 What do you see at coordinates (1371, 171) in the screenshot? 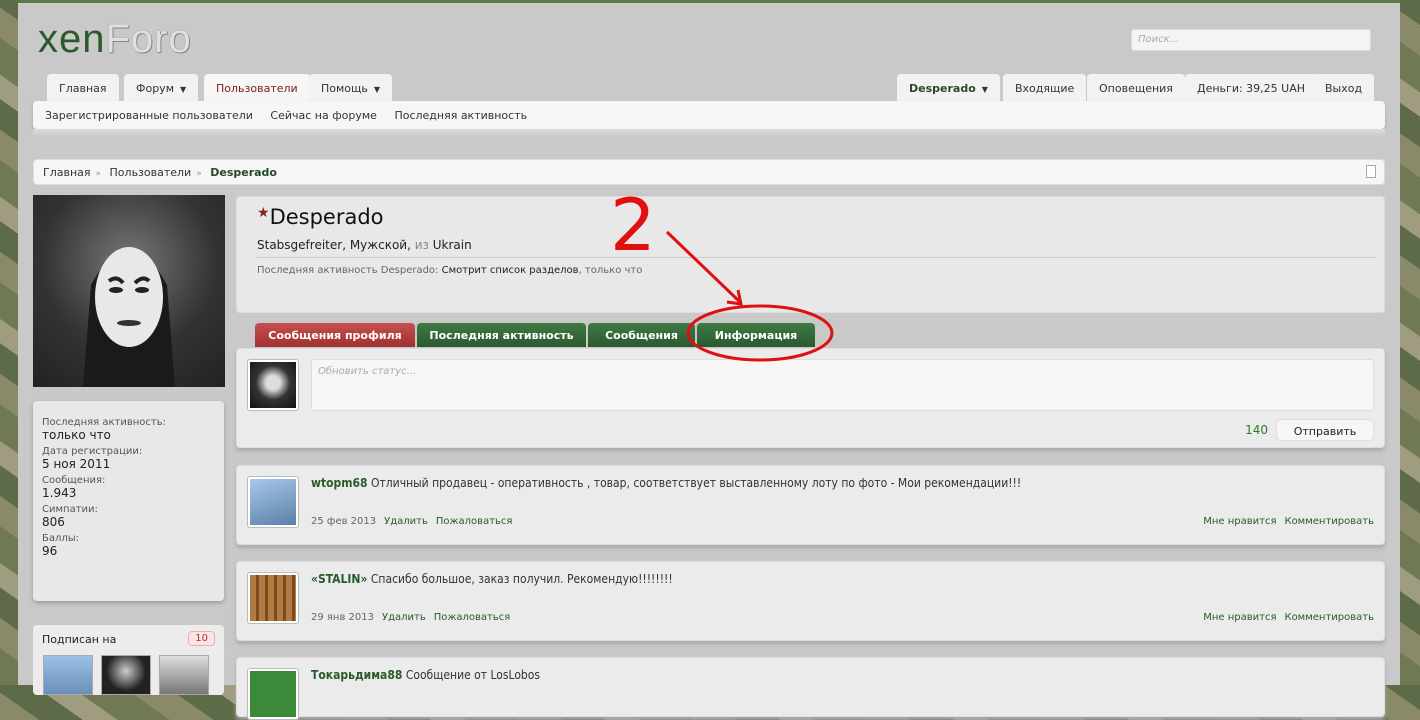
I see `page-icon` at bounding box center [1371, 171].